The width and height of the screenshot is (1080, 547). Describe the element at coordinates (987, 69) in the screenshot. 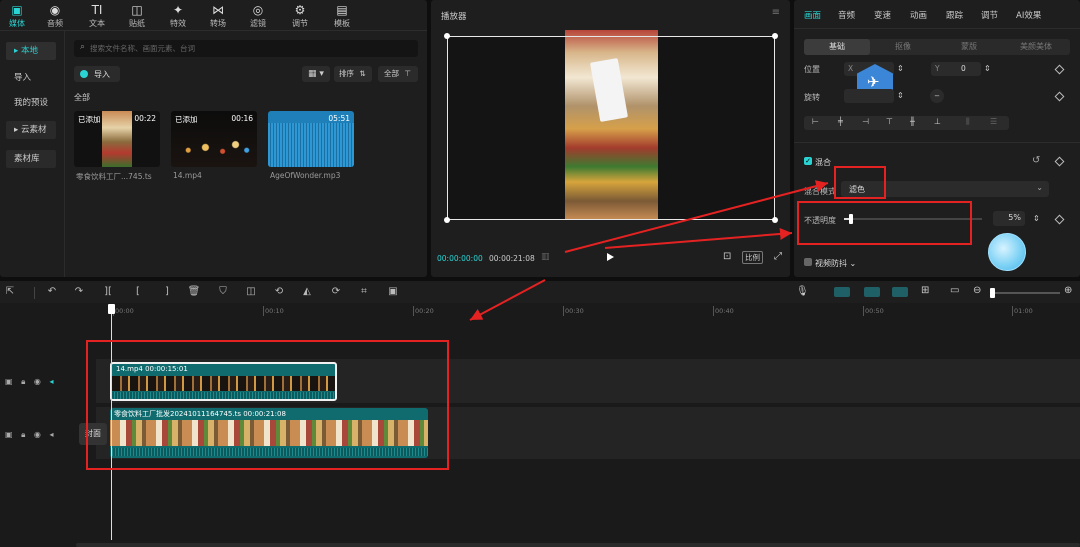

I see `y-stepper: ⇕` at that location.